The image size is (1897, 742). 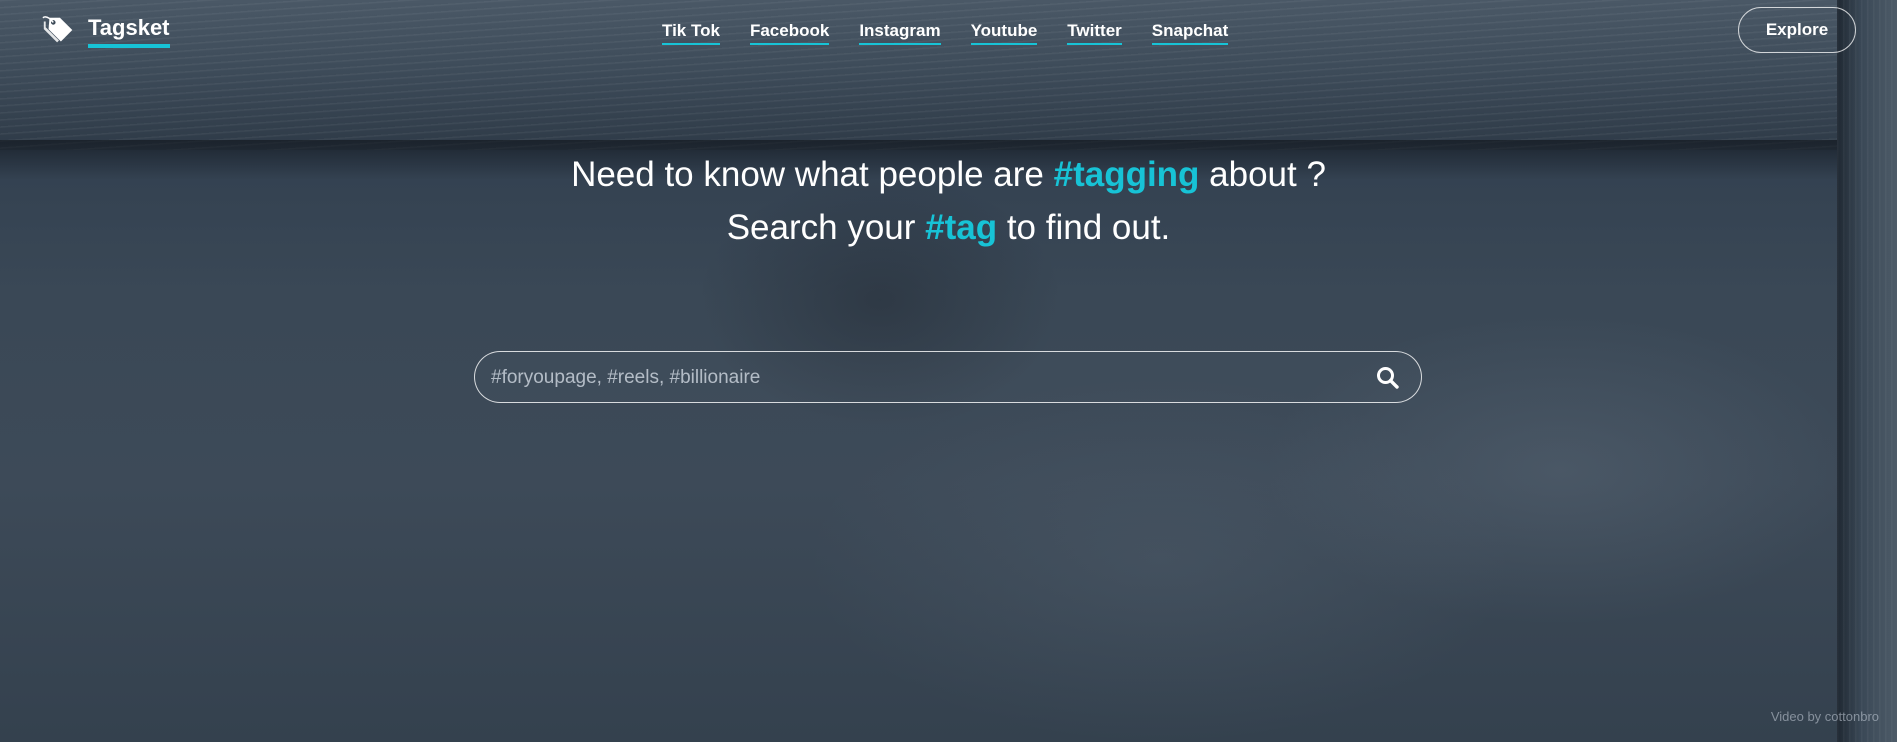 I want to click on explore-button: Explore, so click(x=1797, y=30).